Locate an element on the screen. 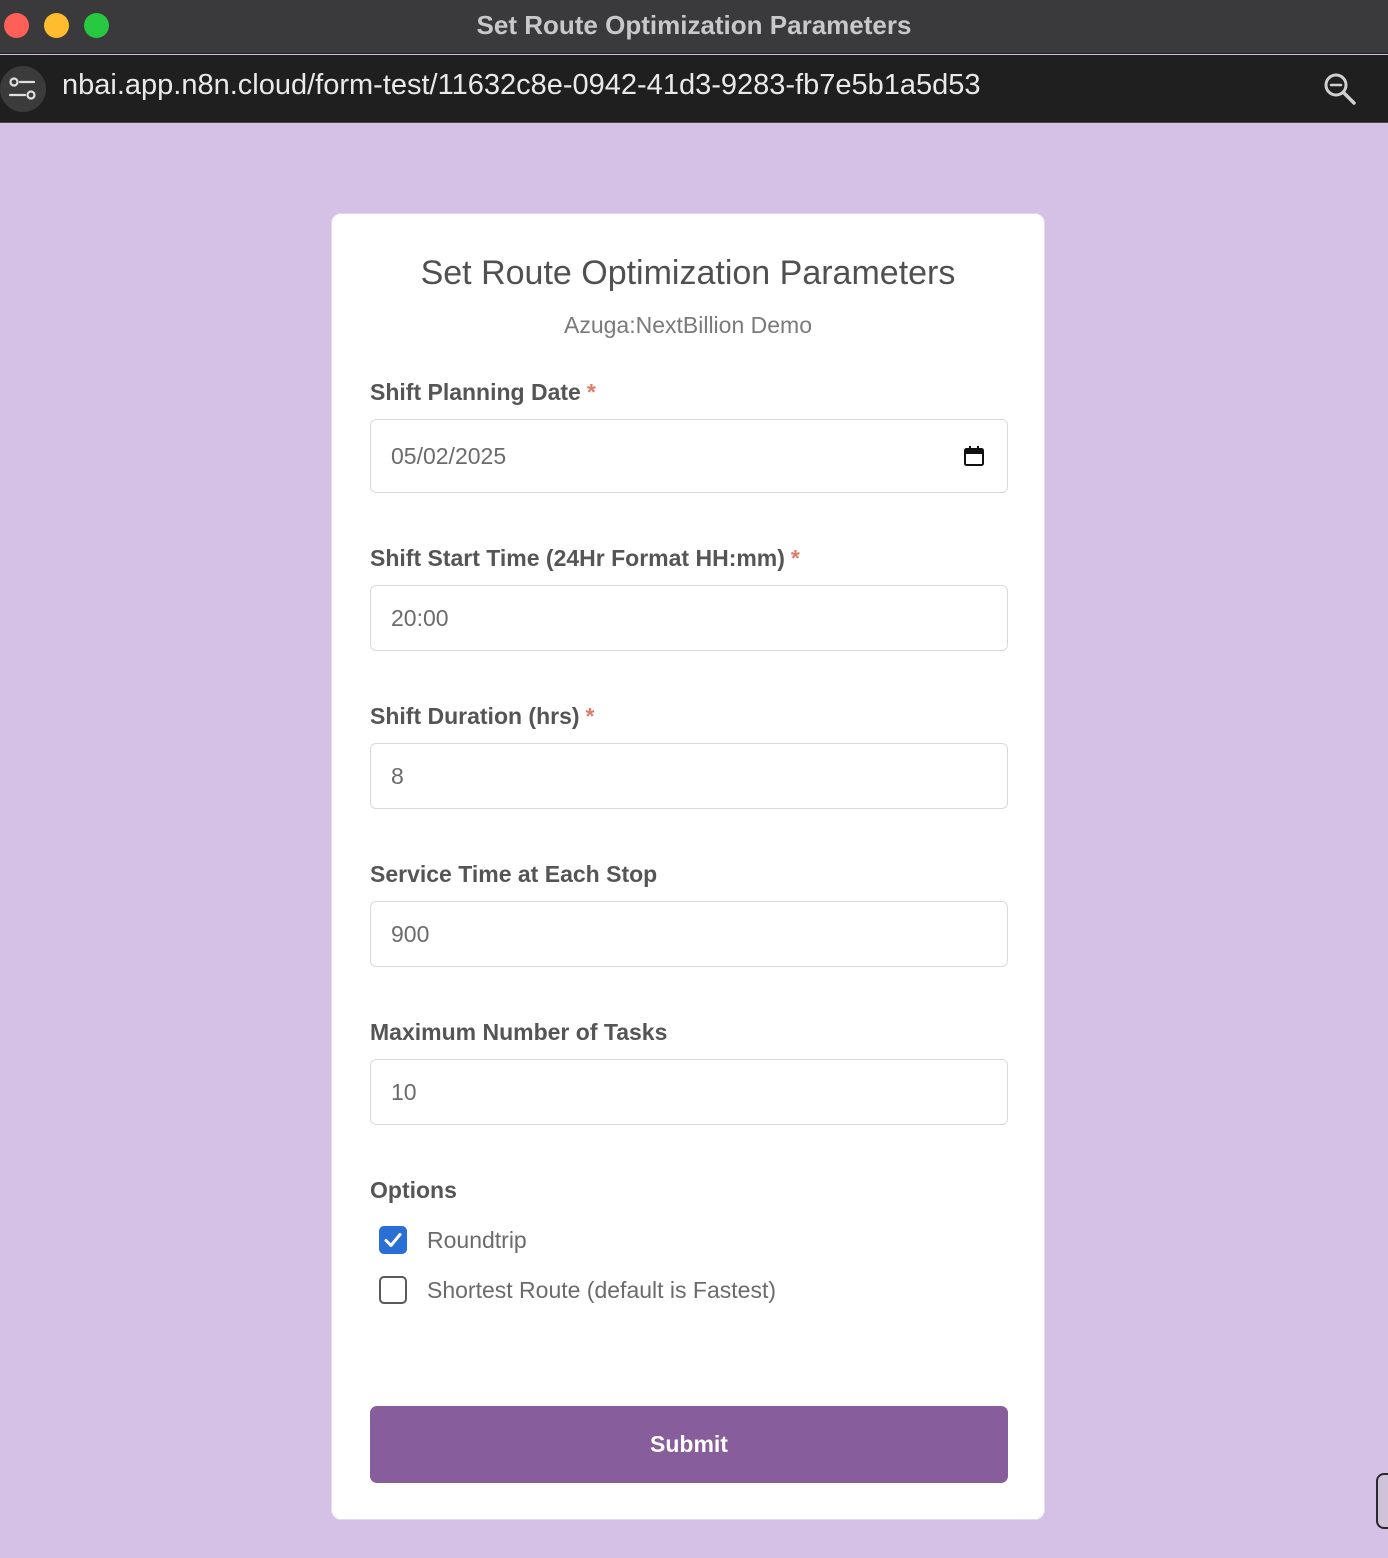  input-value: 8 is located at coordinates (397, 775).